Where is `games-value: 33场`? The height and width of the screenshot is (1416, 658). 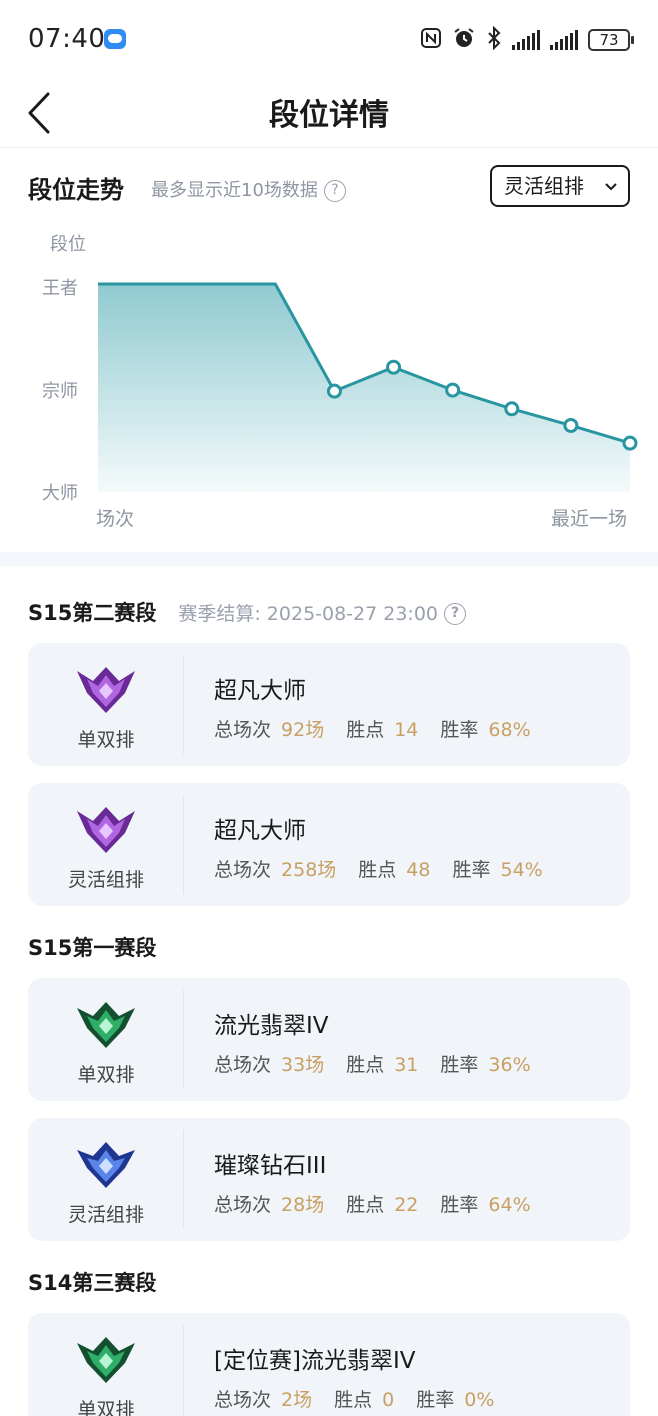 games-value: 33场 is located at coordinates (303, 1065).